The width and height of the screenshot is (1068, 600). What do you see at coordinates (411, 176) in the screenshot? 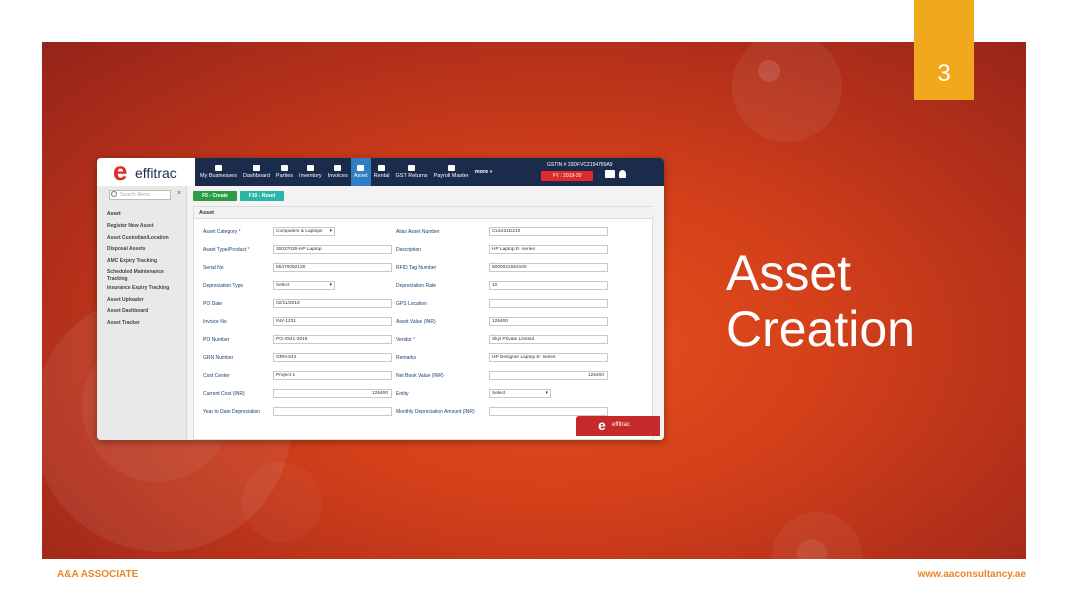
I see `nav-label: GST Returns` at bounding box center [411, 176].